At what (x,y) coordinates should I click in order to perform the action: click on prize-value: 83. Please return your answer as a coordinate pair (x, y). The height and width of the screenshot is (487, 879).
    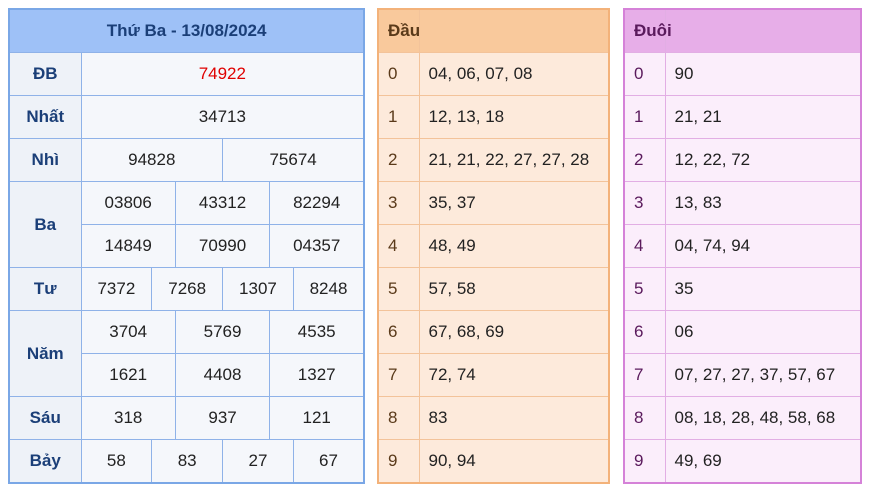
    Looking at the image, I should click on (187, 461).